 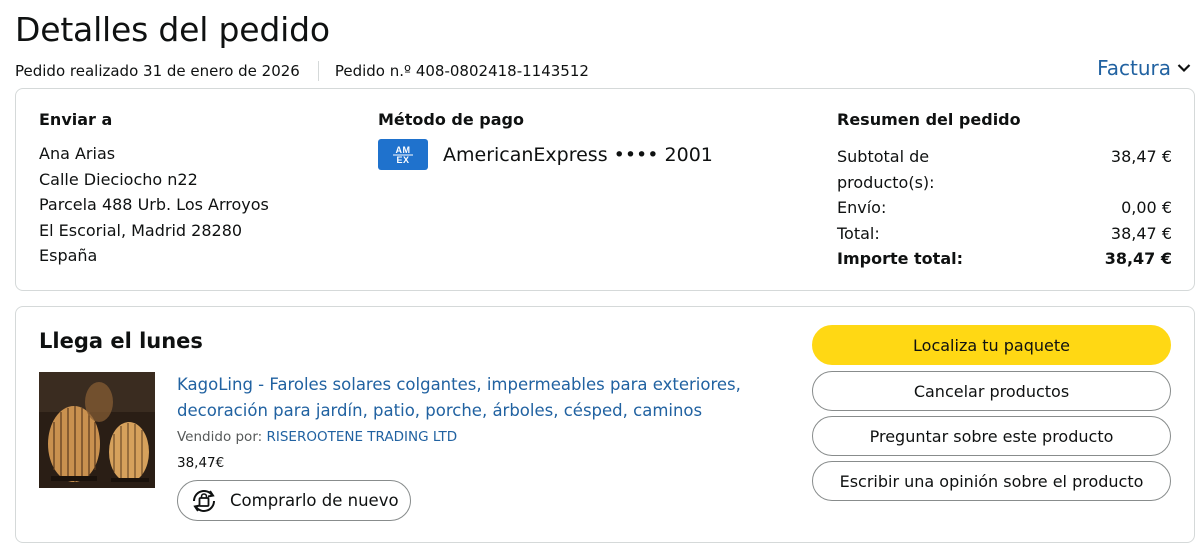 What do you see at coordinates (68, 256) in the screenshot?
I see `address-line: España` at bounding box center [68, 256].